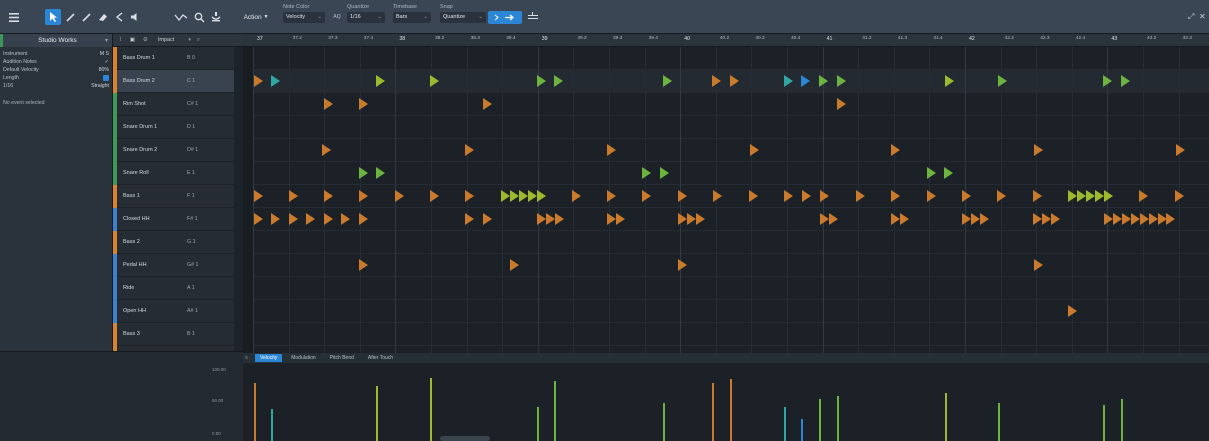  I want to click on length-toggle, so click(106, 78).